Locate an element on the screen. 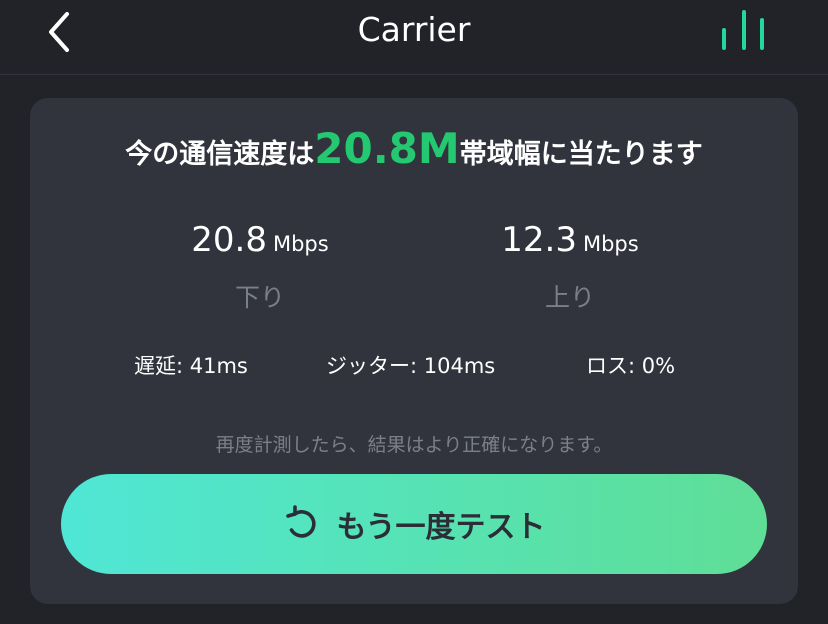  download-metric: 20.8 Mbps 下り is located at coordinates (260, 267).